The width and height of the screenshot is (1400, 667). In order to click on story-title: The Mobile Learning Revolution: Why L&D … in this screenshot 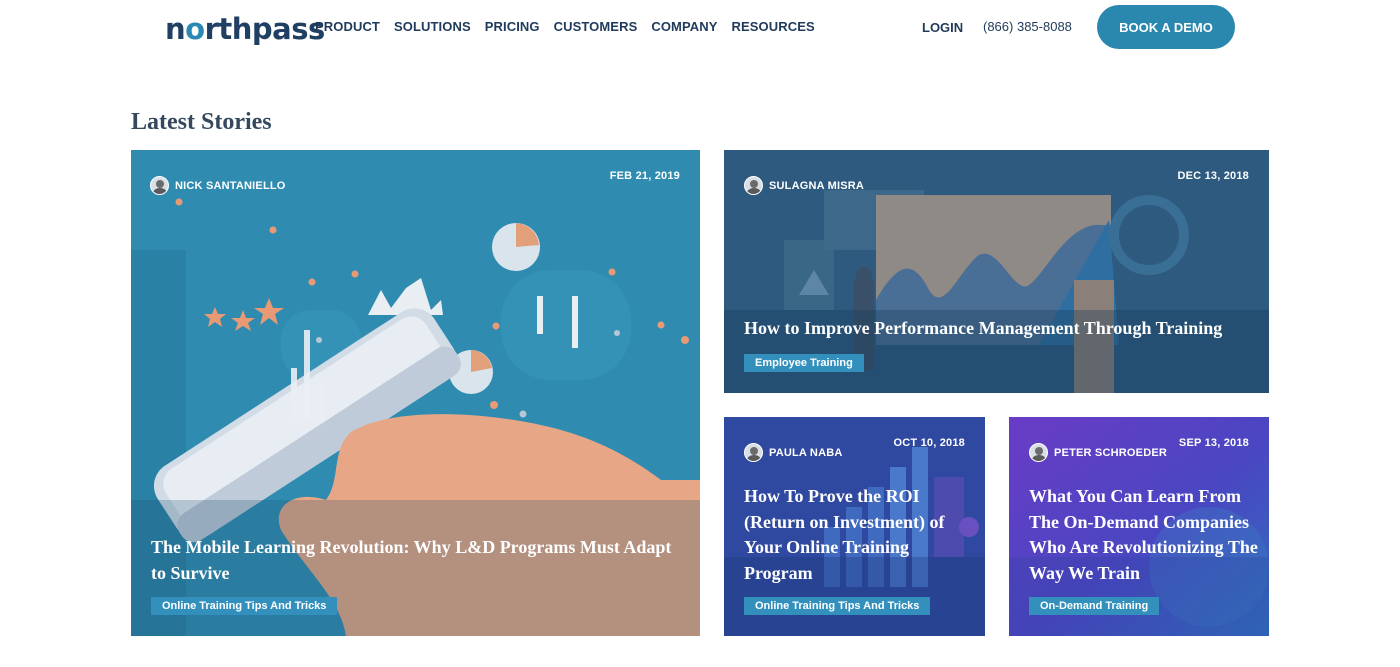, I will do `click(416, 560)`.